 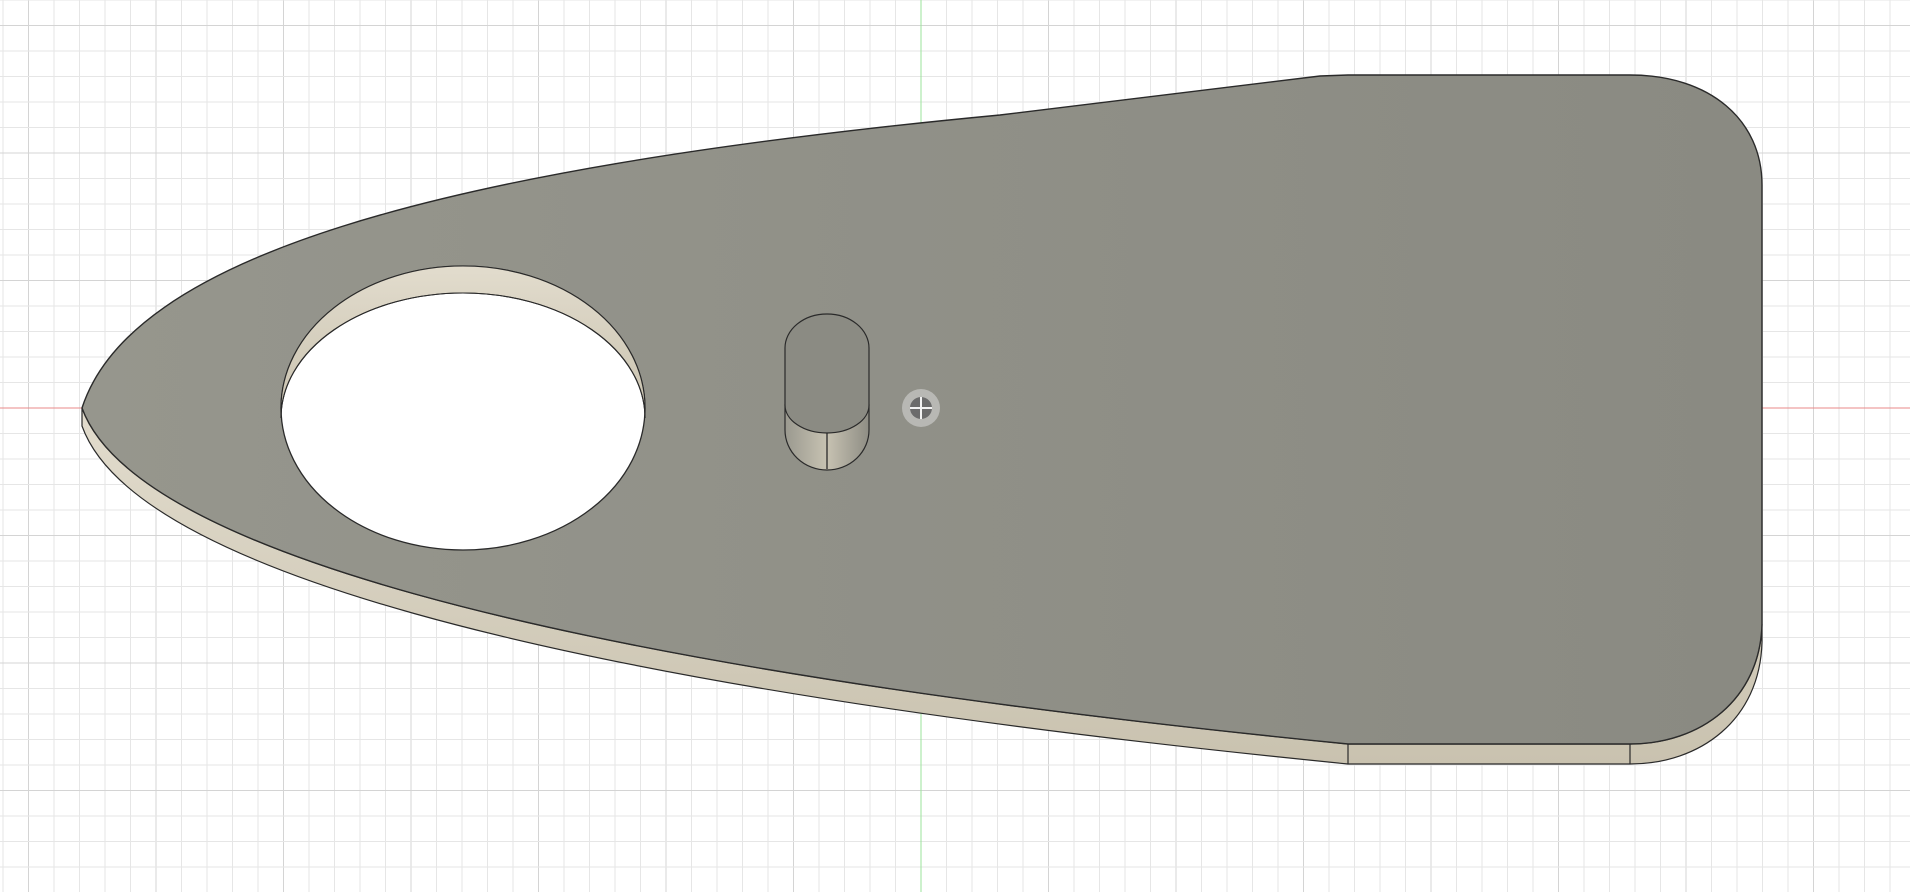 I want to click on through-hole, so click(x=463, y=408).